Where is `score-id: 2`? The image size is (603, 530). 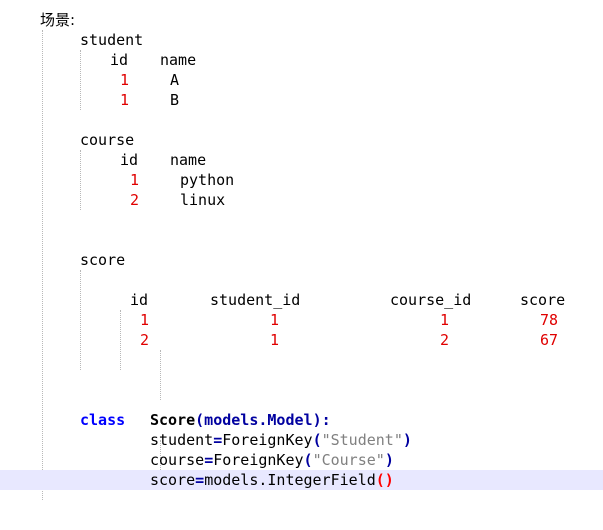
score-id: 2 is located at coordinates (145, 340).